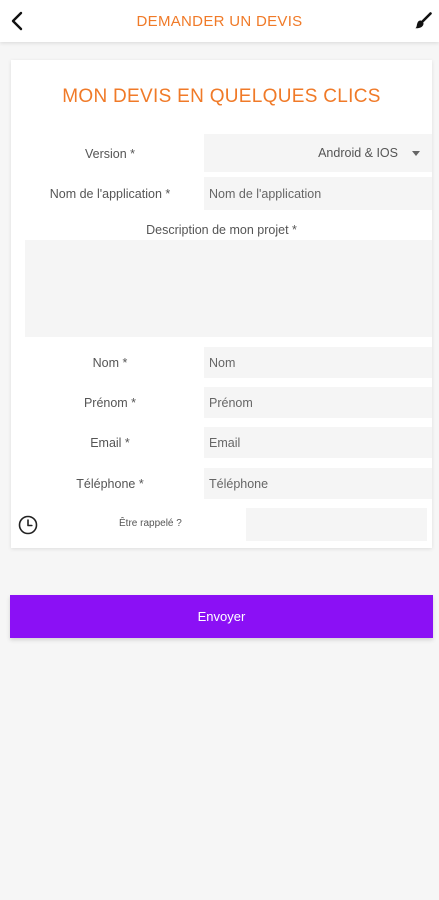 The image size is (439, 900). Describe the element at coordinates (318, 483) in the screenshot. I see `phone-input` at that location.